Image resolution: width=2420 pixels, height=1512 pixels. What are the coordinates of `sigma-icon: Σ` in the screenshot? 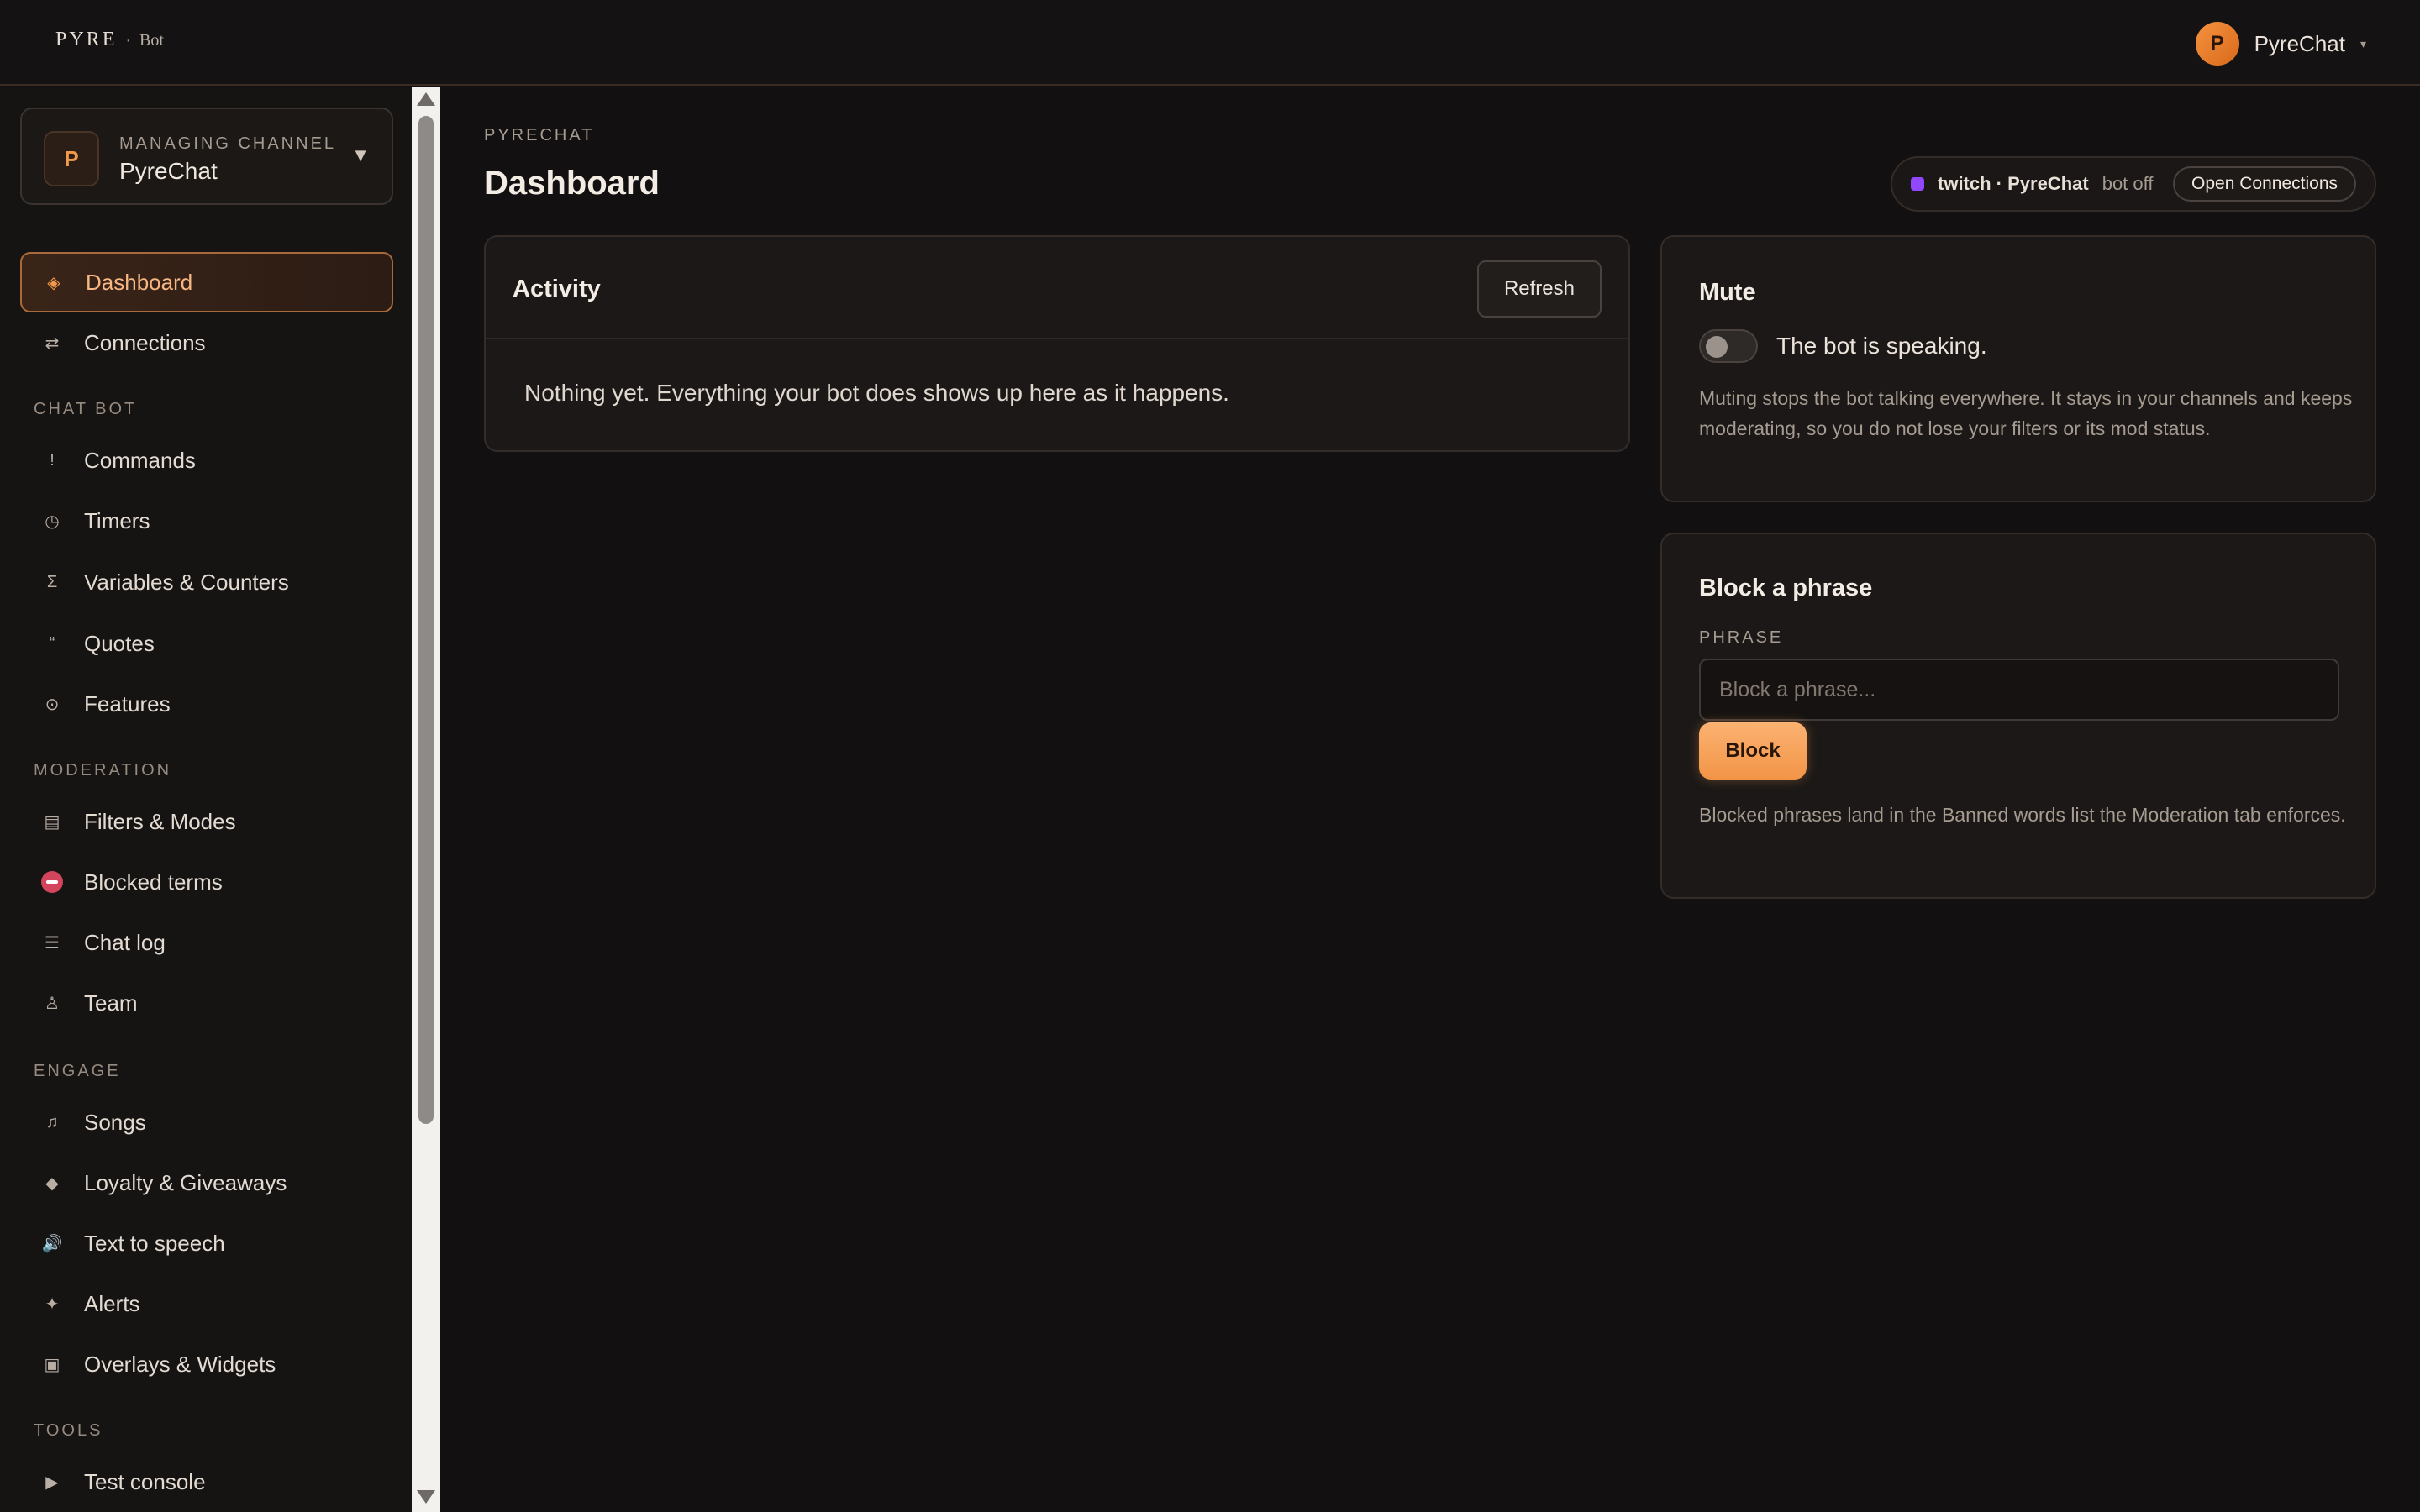 It's located at (52, 581).